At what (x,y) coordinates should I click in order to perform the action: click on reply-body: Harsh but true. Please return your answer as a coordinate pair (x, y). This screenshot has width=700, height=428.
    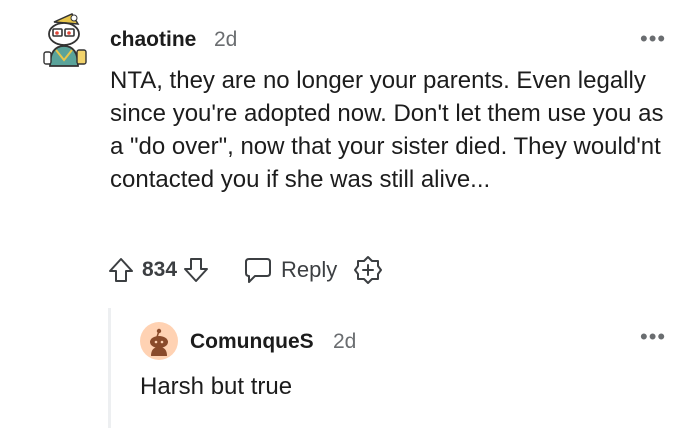
    Looking at the image, I should click on (216, 386).